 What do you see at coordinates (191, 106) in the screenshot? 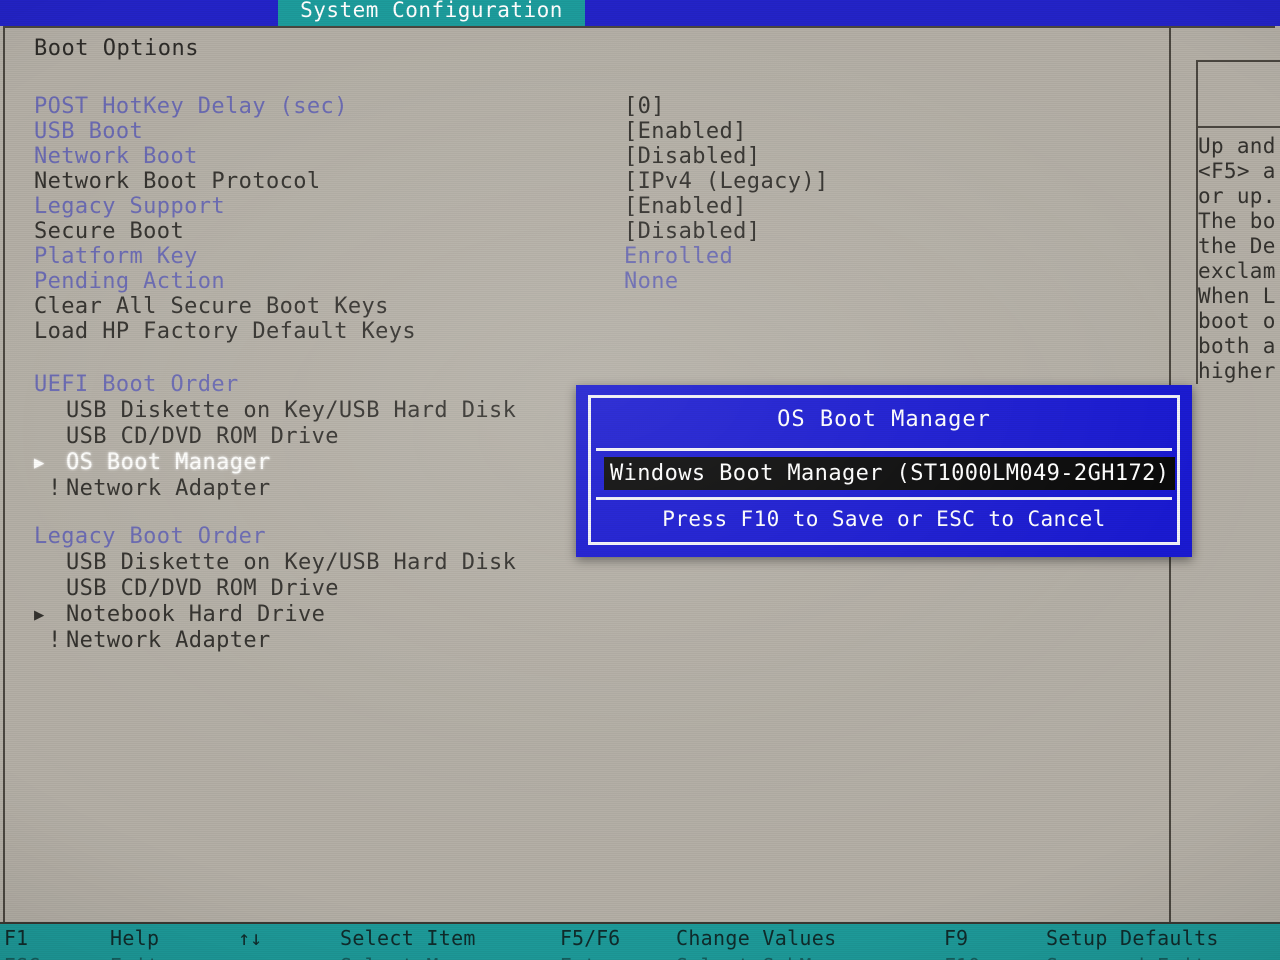
I see `option-label: POST HotKey Delay (sec)` at bounding box center [191, 106].